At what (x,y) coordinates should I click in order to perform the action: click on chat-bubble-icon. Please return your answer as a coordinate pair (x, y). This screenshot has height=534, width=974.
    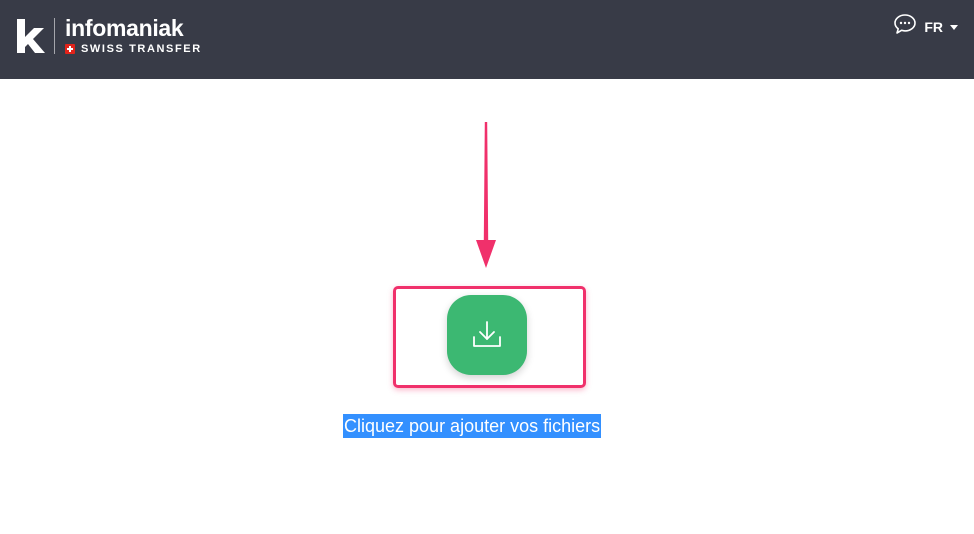
    Looking at the image, I should click on (905, 24).